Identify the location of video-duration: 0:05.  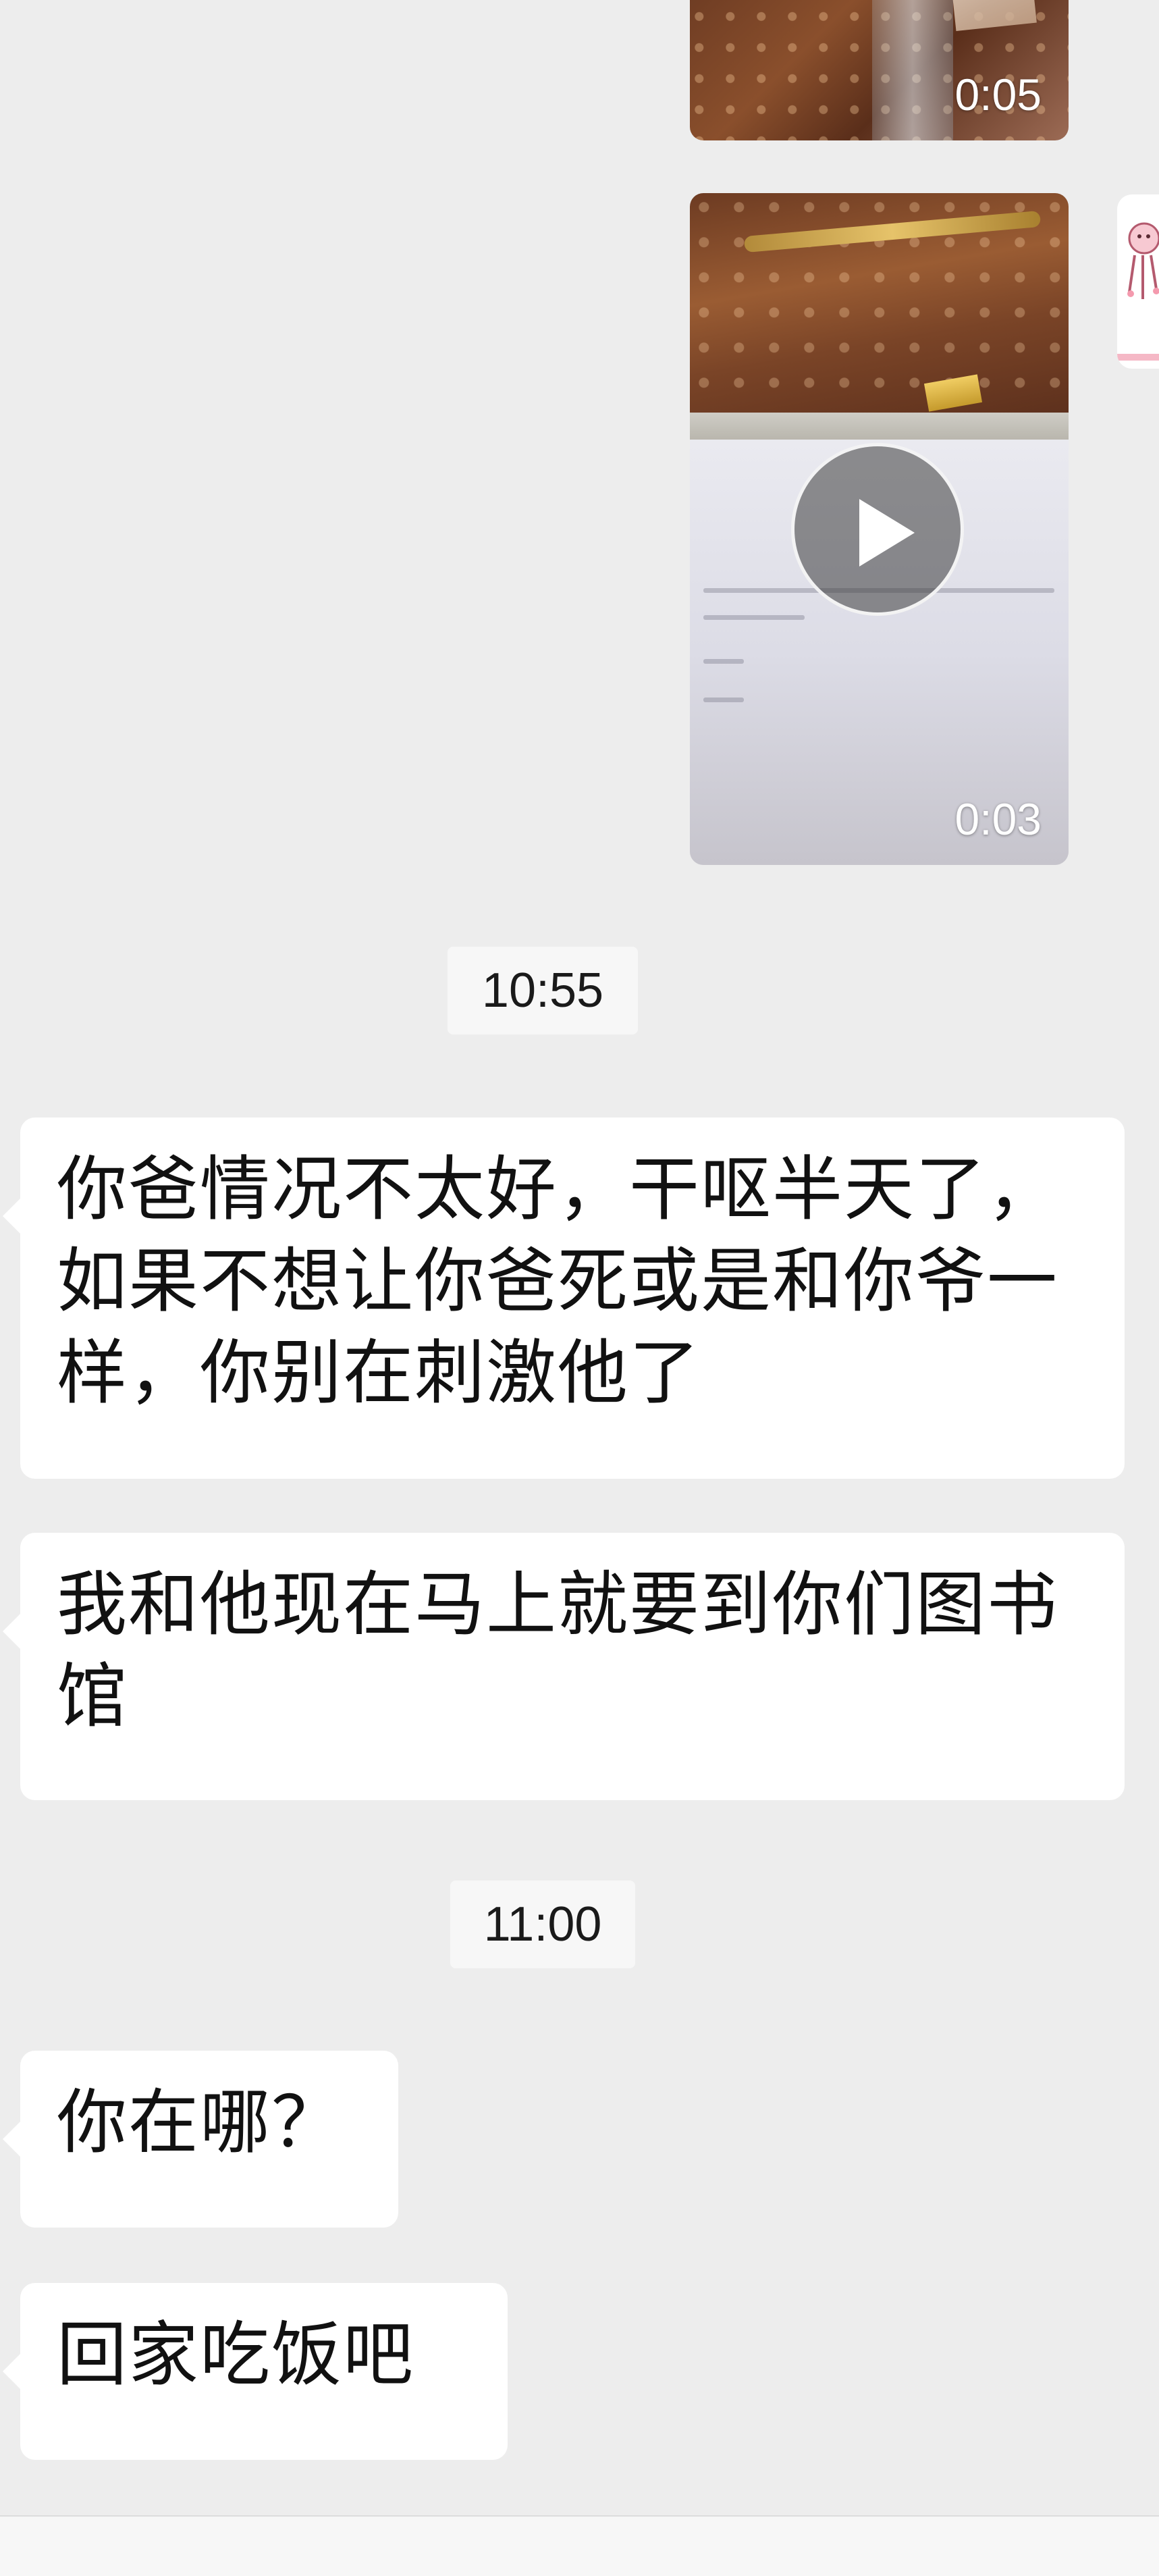
(998, 95).